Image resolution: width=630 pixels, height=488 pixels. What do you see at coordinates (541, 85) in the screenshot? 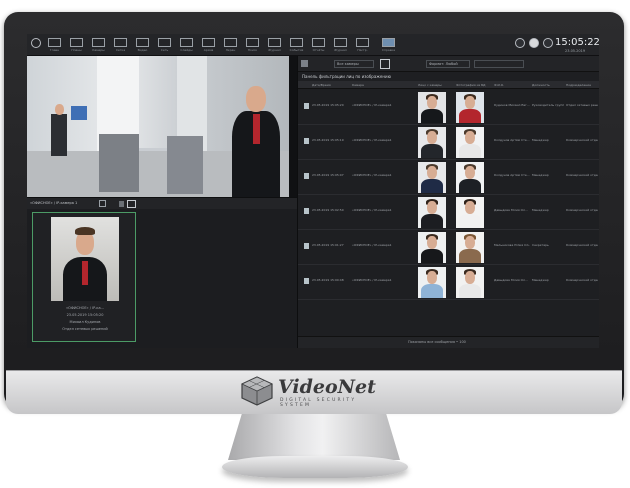
I see `column-header: Должность` at bounding box center [541, 85].